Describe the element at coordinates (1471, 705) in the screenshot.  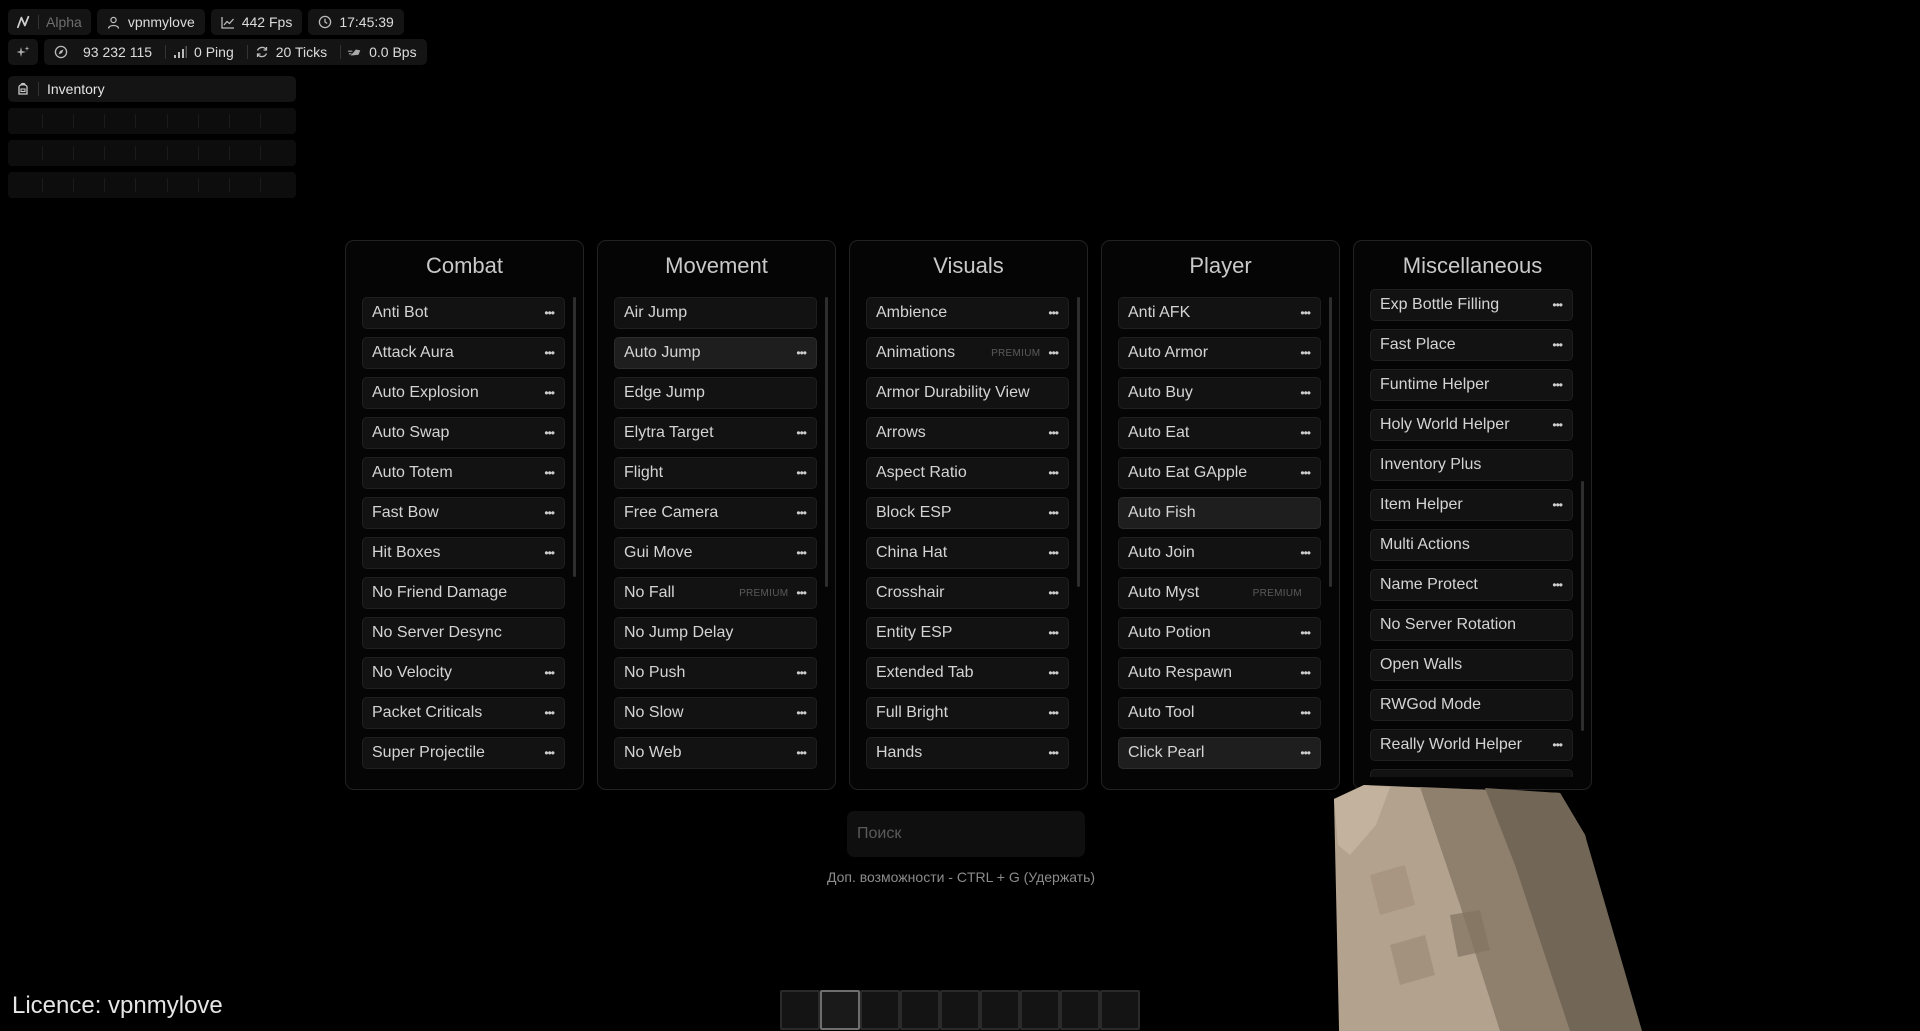
I see `module-rwgod-mode: RWGod Mode` at that location.